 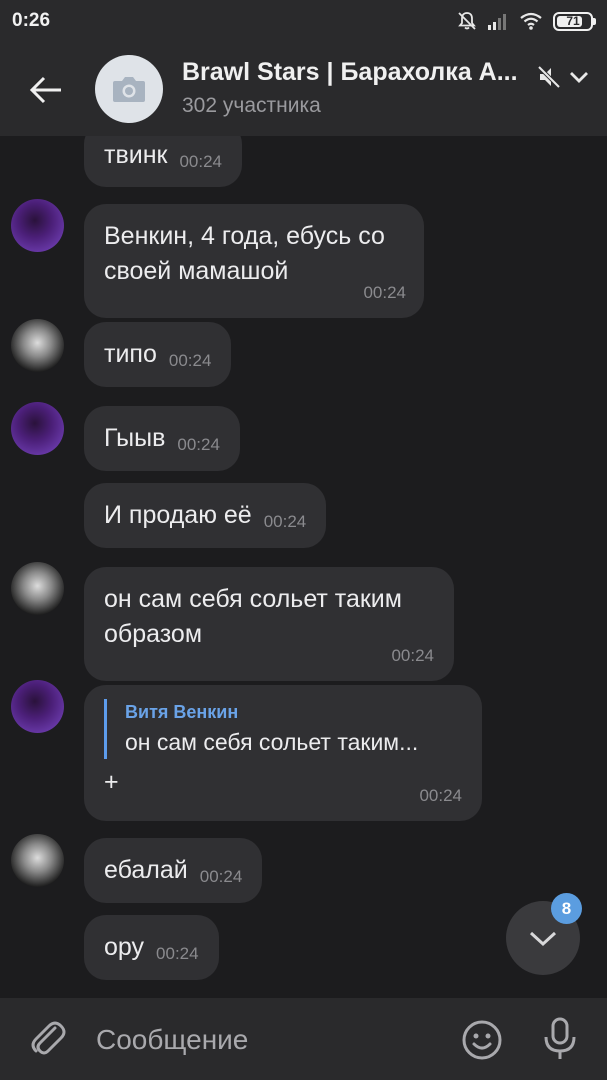 I want to click on message-bubble: ору 00:24, so click(x=151, y=947).